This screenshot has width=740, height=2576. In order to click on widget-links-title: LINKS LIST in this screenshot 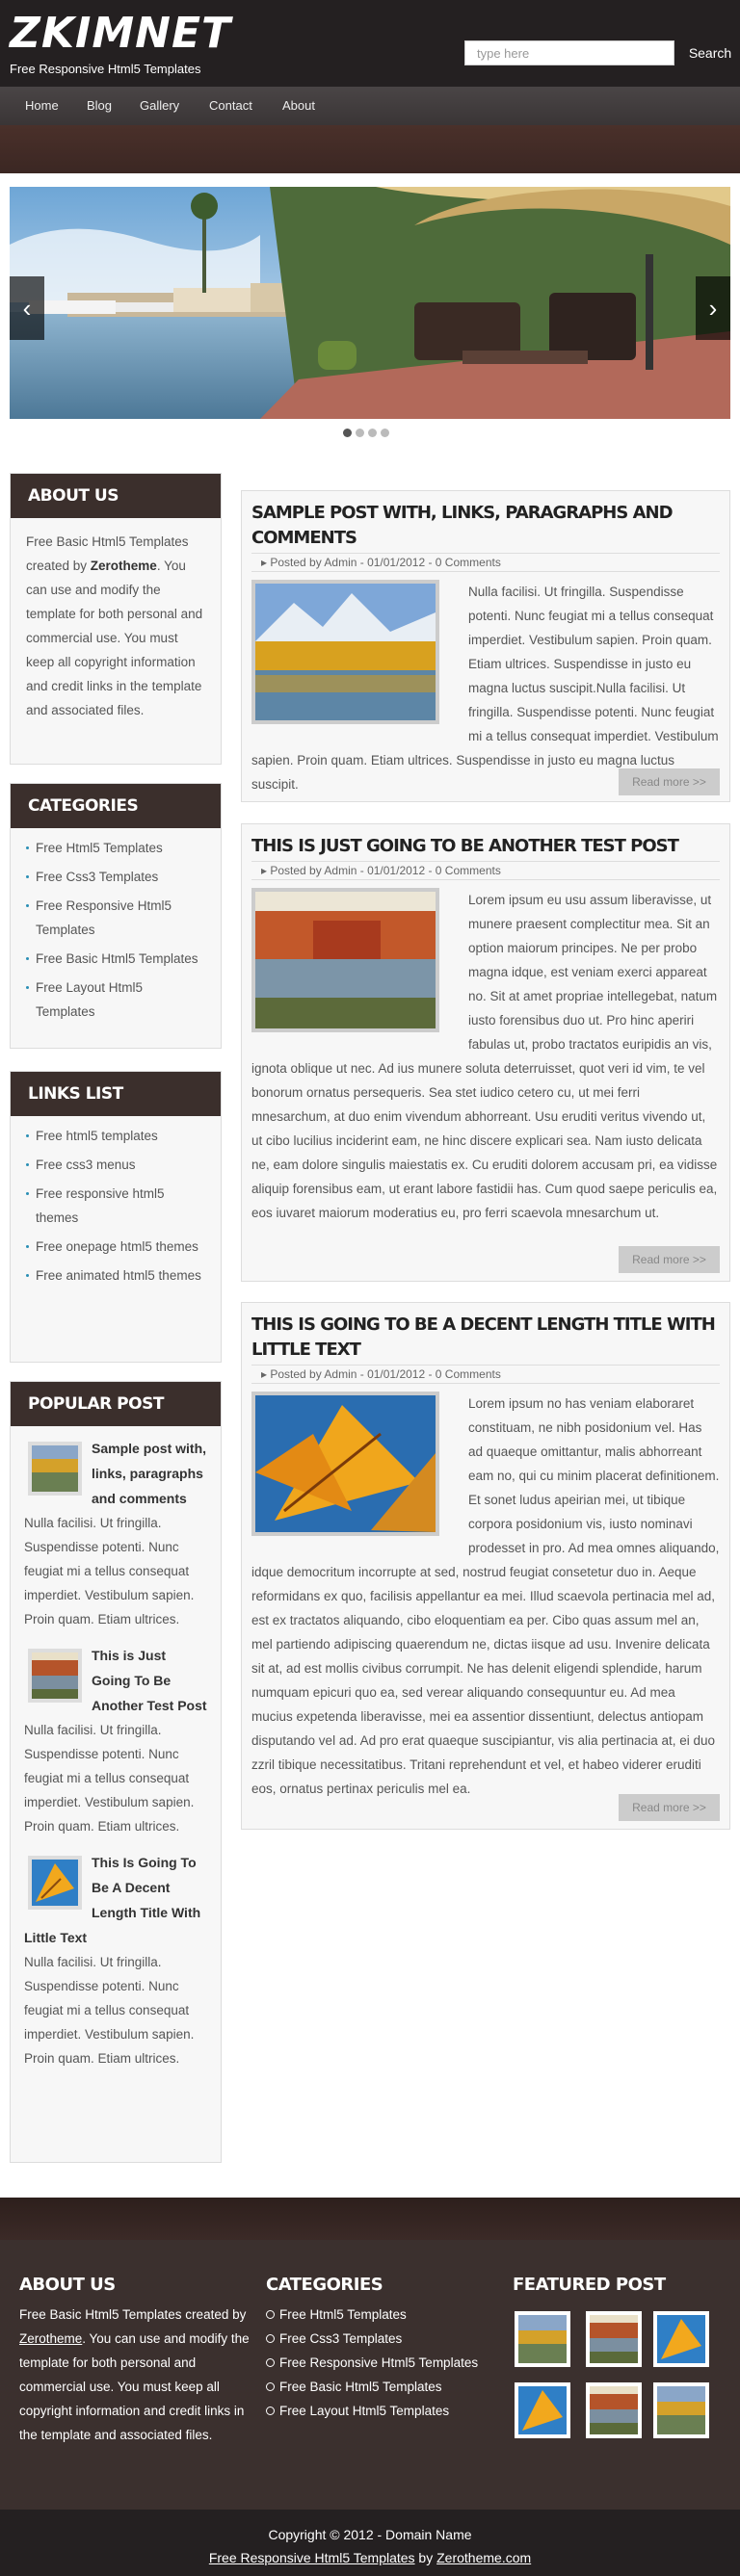, I will do `click(116, 1094)`.